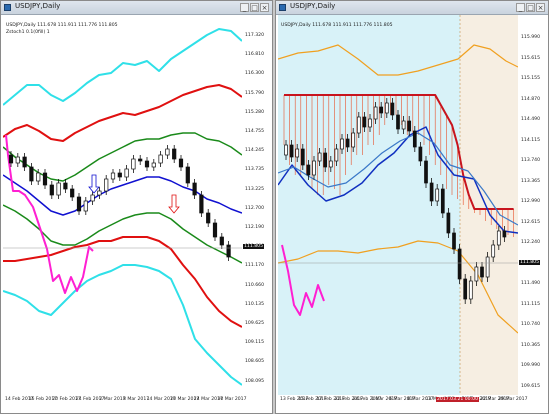  What do you see at coordinates (530, 37) in the screenshot?
I see `right-price-tick: 115.990` at bounding box center [530, 37].